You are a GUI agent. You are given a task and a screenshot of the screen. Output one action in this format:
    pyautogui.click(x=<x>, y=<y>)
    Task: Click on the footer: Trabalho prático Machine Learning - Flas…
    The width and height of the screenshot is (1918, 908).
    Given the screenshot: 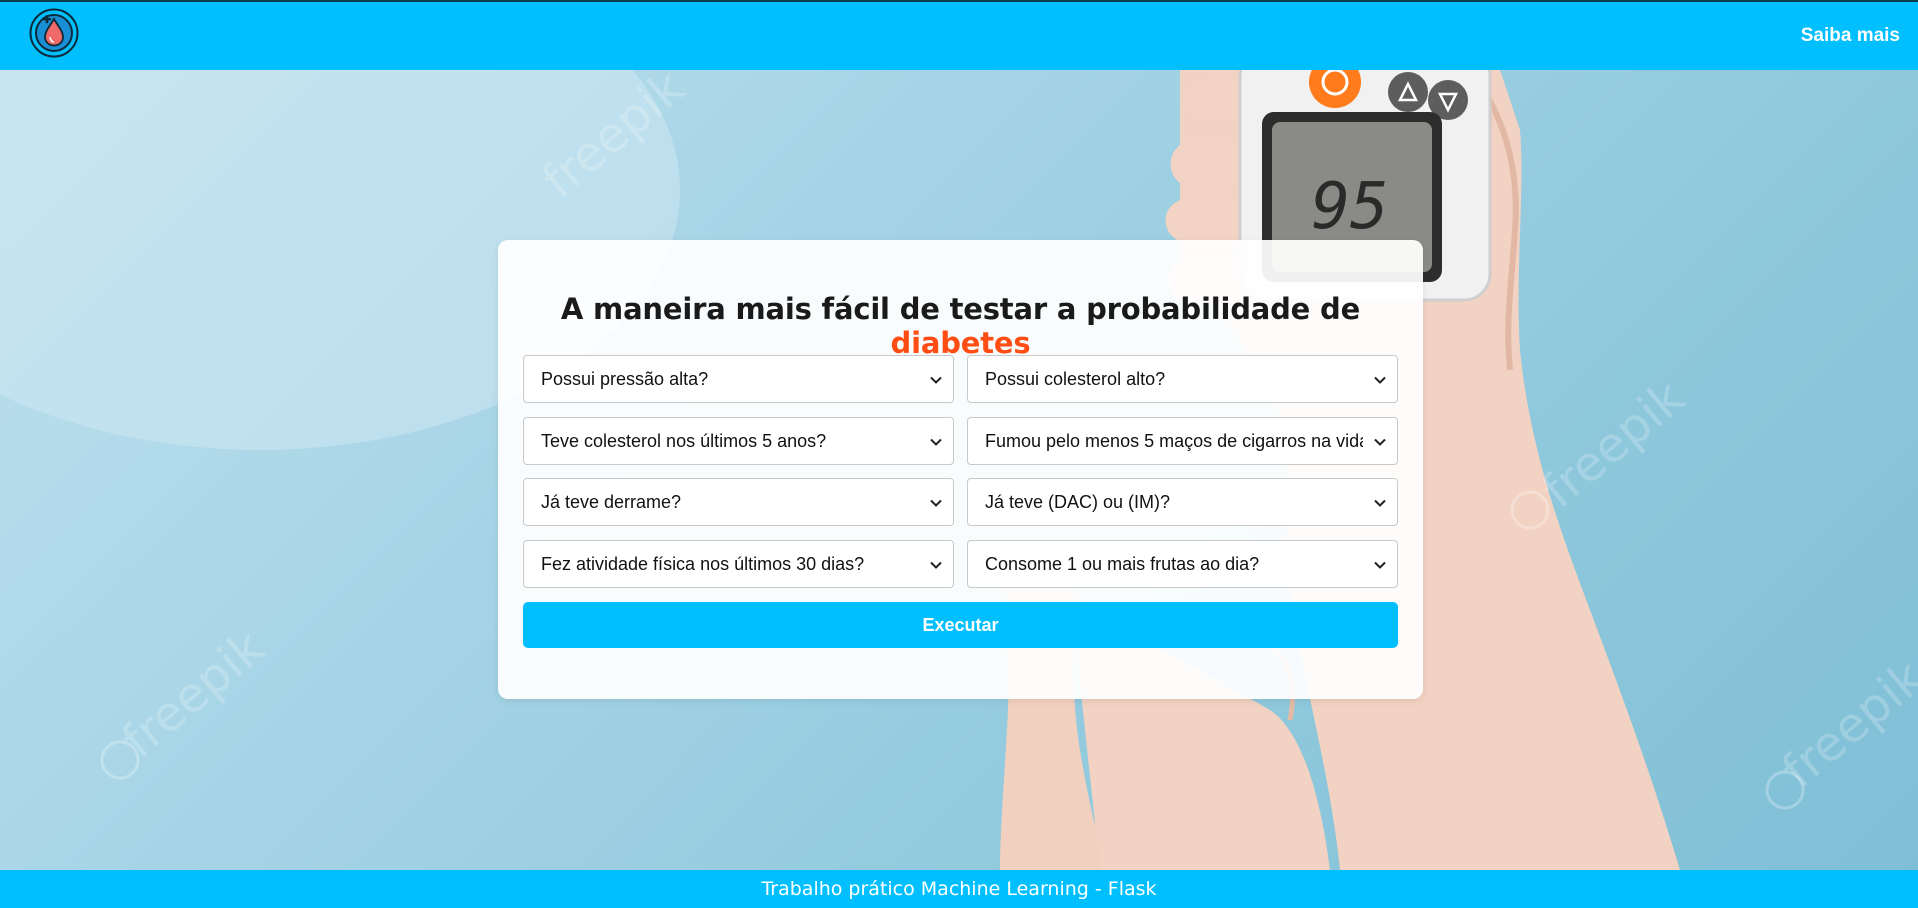 What is the action you would take?
    pyautogui.click(x=959, y=889)
    